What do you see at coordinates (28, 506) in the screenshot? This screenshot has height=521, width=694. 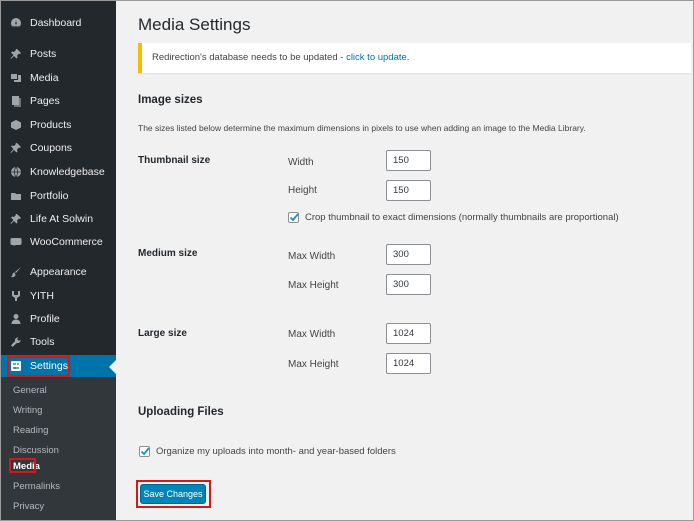 I see `submenu-item-privacy: Privacy` at bounding box center [28, 506].